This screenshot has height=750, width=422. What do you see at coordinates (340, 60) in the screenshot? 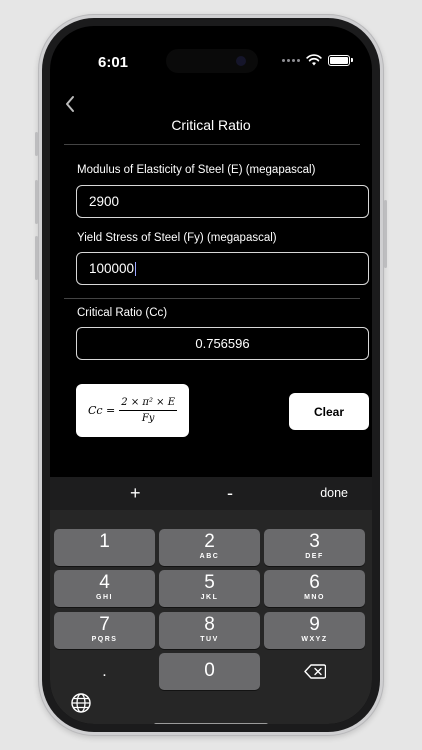
I see `battery-icon` at bounding box center [340, 60].